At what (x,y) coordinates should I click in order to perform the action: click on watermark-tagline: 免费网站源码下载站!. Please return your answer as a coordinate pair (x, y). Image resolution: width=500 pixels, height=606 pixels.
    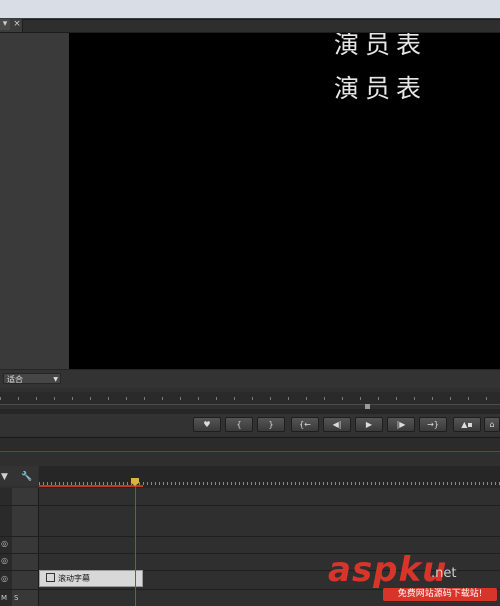
    Looking at the image, I should click on (440, 594).